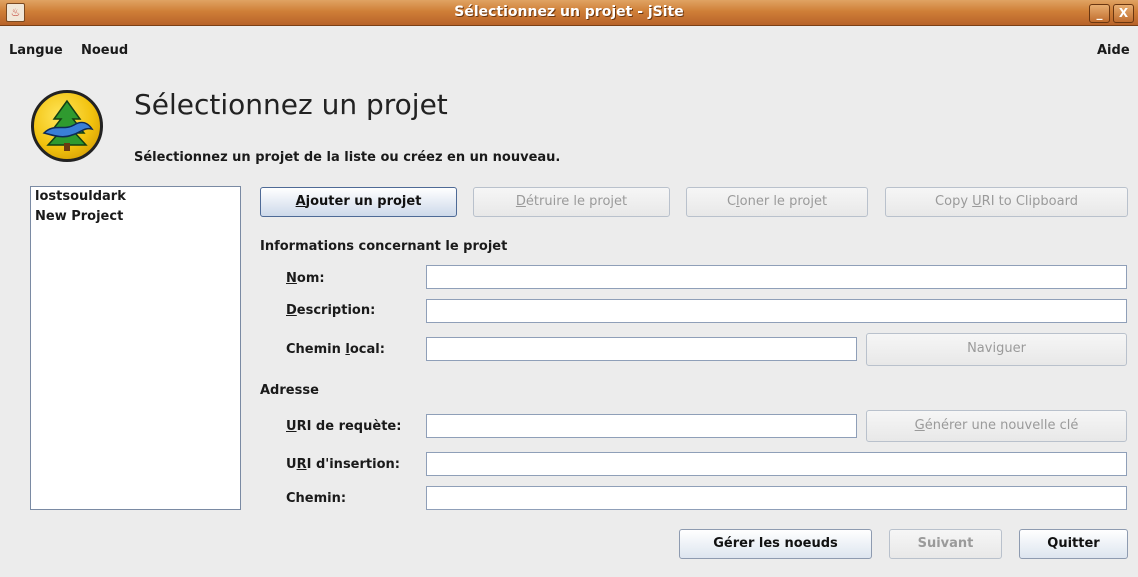 The image size is (1138, 577). What do you see at coordinates (1099, 13) in the screenshot?
I see `minimize-button: _` at bounding box center [1099, 13].